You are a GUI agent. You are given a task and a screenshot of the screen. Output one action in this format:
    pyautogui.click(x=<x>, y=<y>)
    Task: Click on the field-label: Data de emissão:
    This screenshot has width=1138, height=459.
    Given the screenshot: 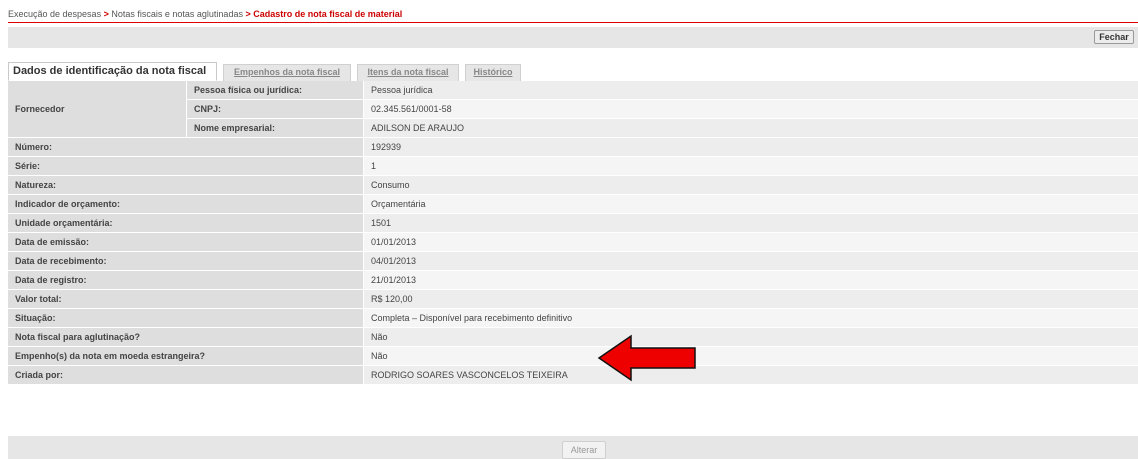 What is the action you would take?
    pyautogui.click(x=185, y=242)
    